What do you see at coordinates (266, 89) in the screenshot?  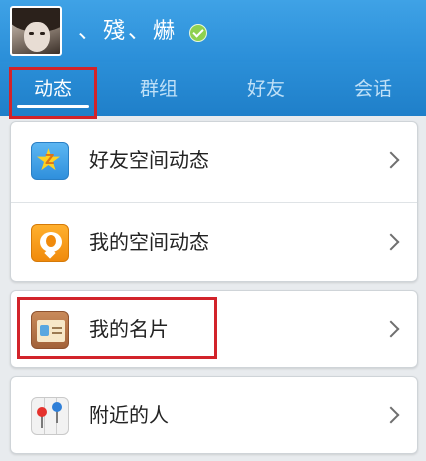 I see `tab-friends: 好友` at bounding box center [266, 89].